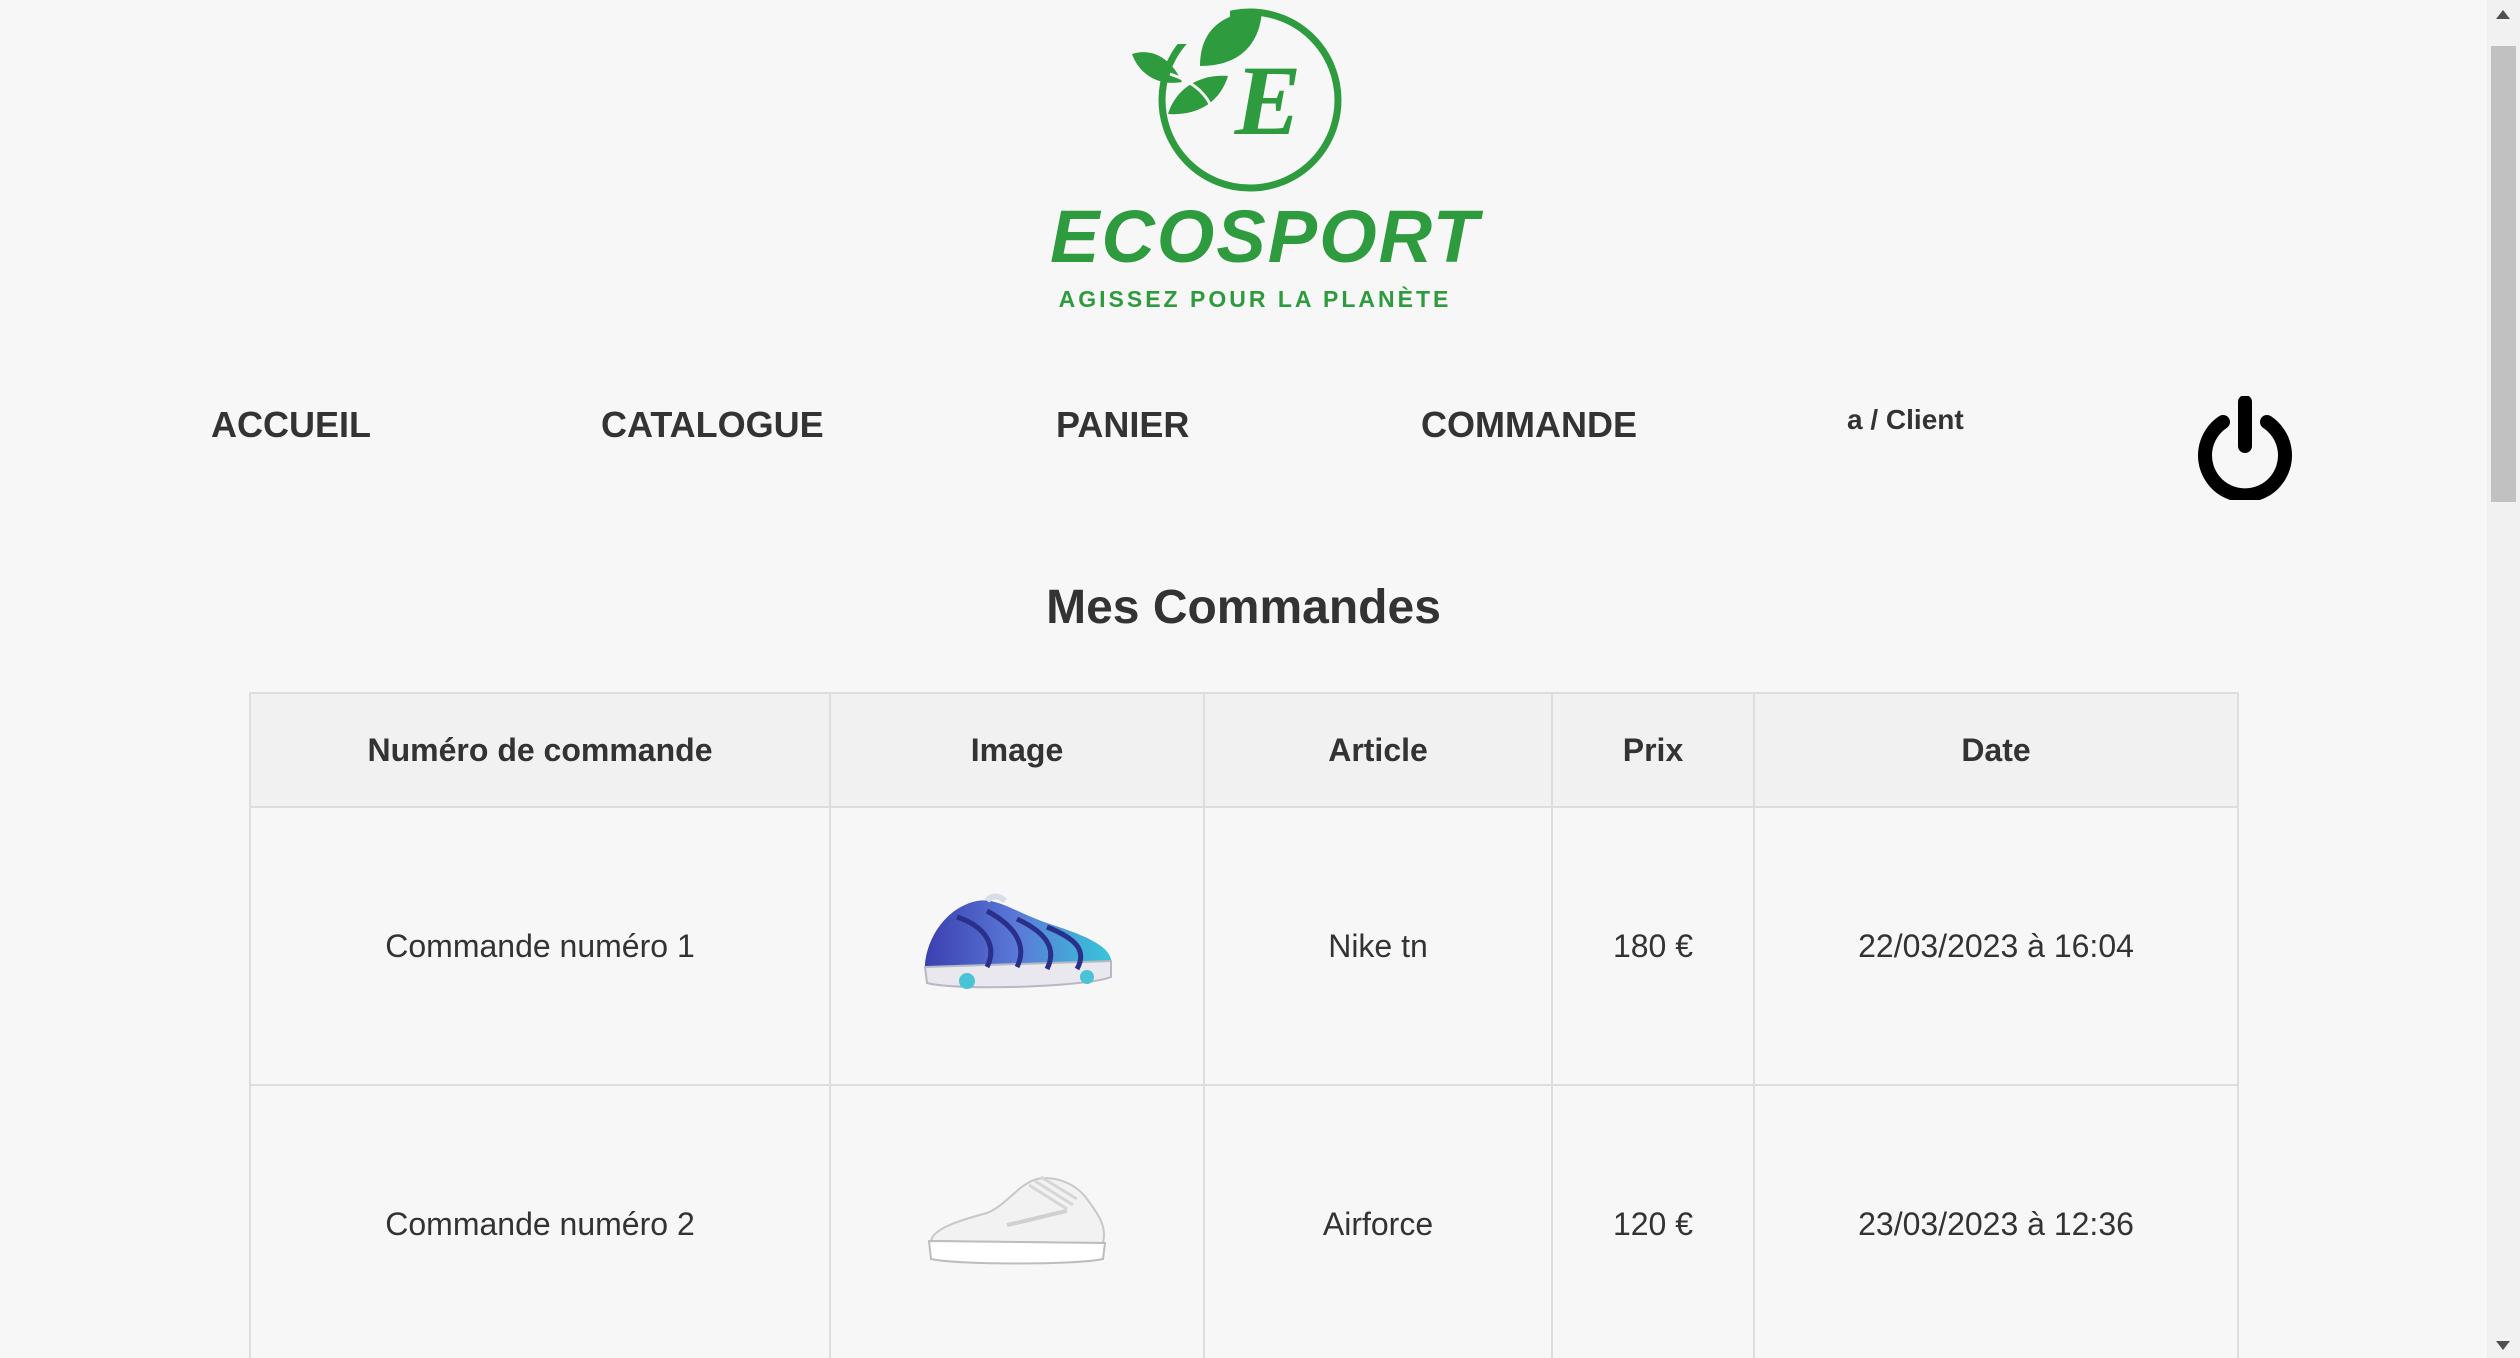 The image size is (2520, 1358). I want to click on order-article: Nike tn, so click(1378, 946).